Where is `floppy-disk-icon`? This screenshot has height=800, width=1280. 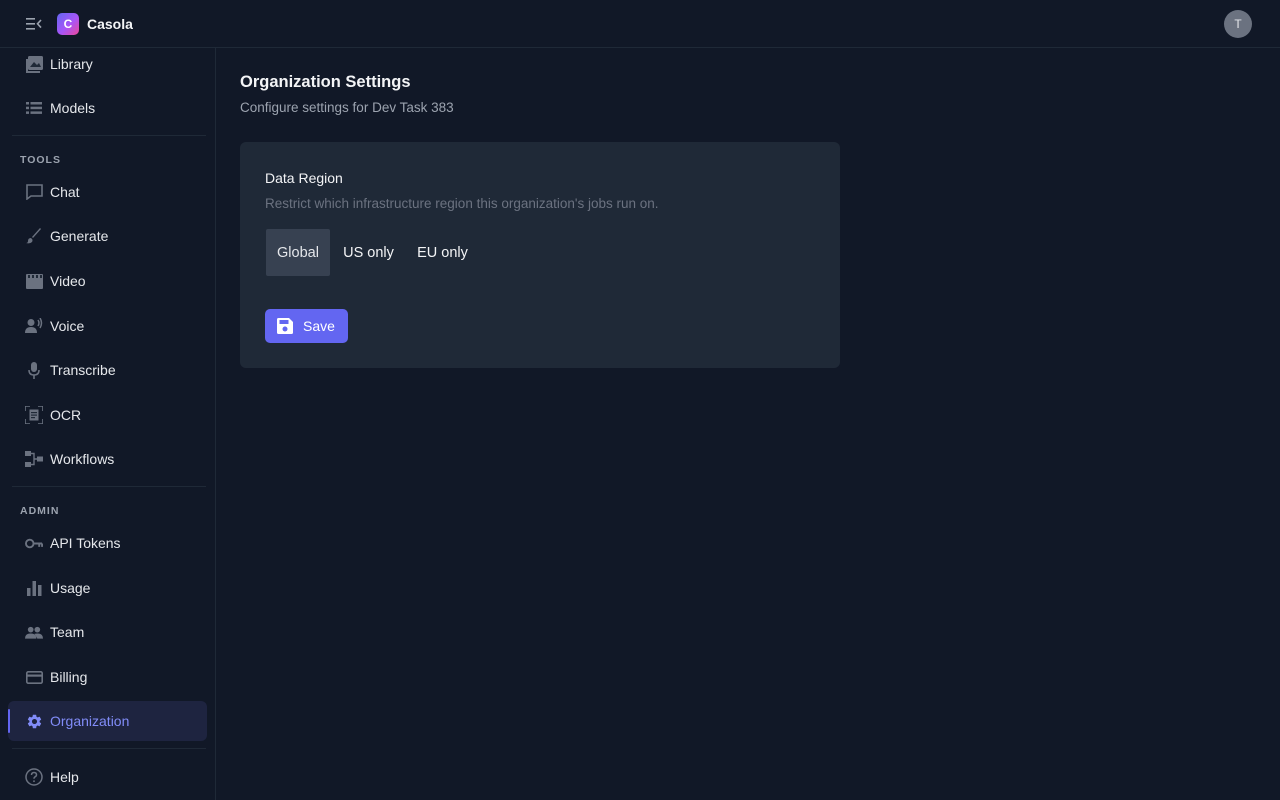
floppy-disk-icon is located at coordinates (285, 326).